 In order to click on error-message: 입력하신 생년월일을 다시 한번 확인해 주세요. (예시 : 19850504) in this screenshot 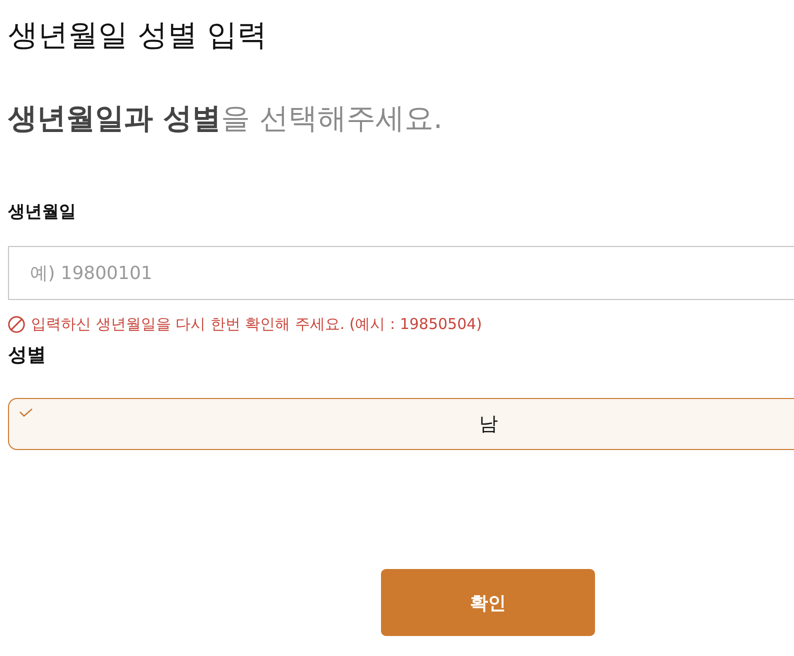, I will do `click(256, 324)`.